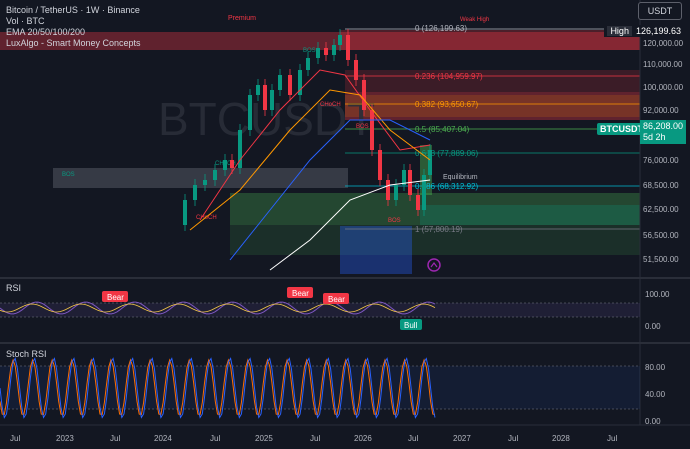 Image resolution: width=690 pixels, height=449 pixels. Describe the element at coordinates (663, 43) in the screenshot. I see `price-axis-label: 120,000.00` at that location.